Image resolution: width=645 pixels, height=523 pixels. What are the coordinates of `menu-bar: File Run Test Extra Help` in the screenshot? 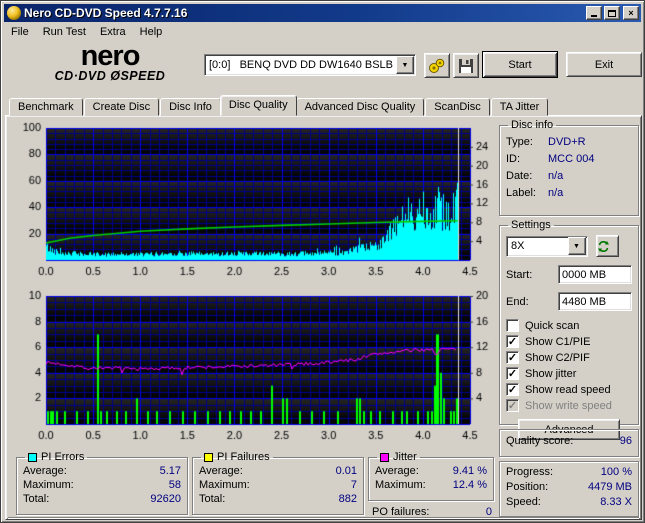 It's located at (322, 32).